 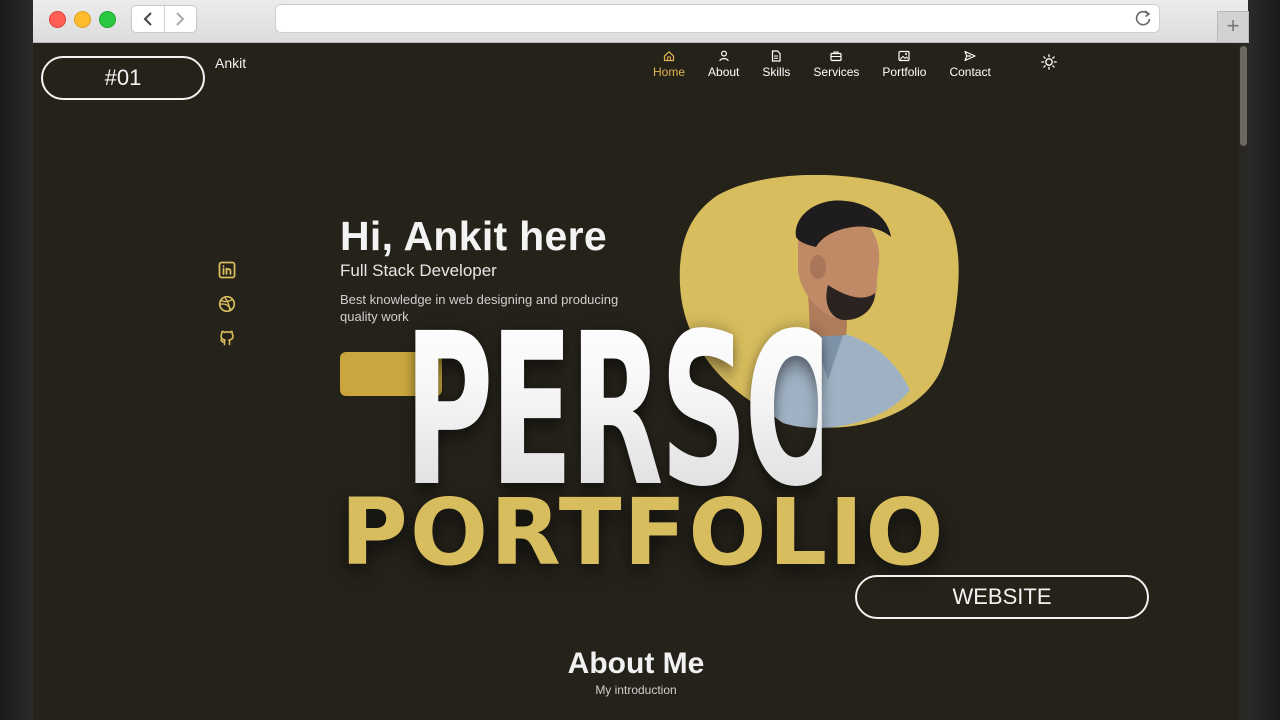 I want to click on about-title: About Me, so click(x=636, y=663).